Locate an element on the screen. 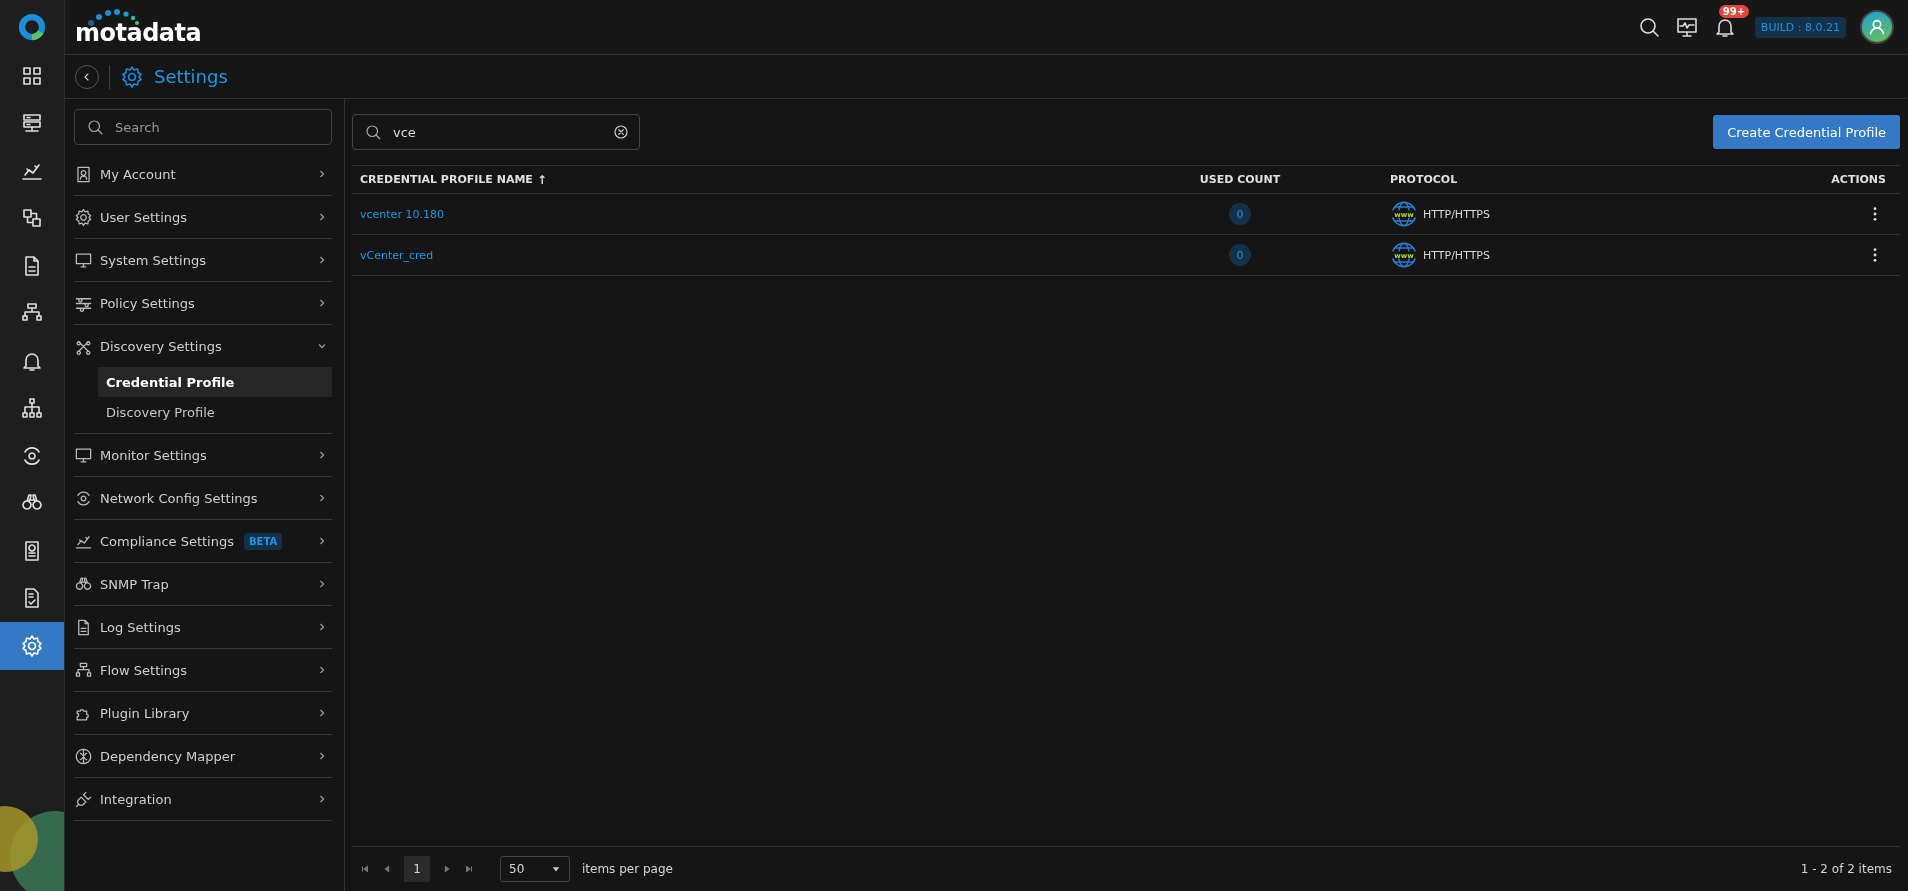 The height and width of the screenshot is (891, 1908). beta-badge: BETA is located at coordinates (263, 541).